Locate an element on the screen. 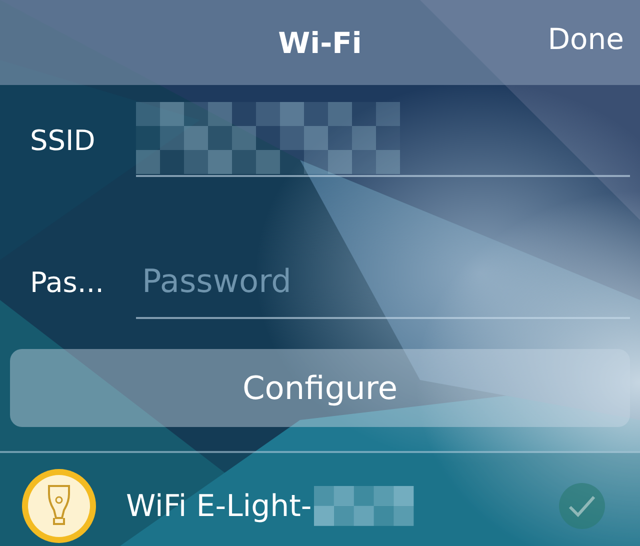  configure-button: Configure is located at coordinates (320, 388).